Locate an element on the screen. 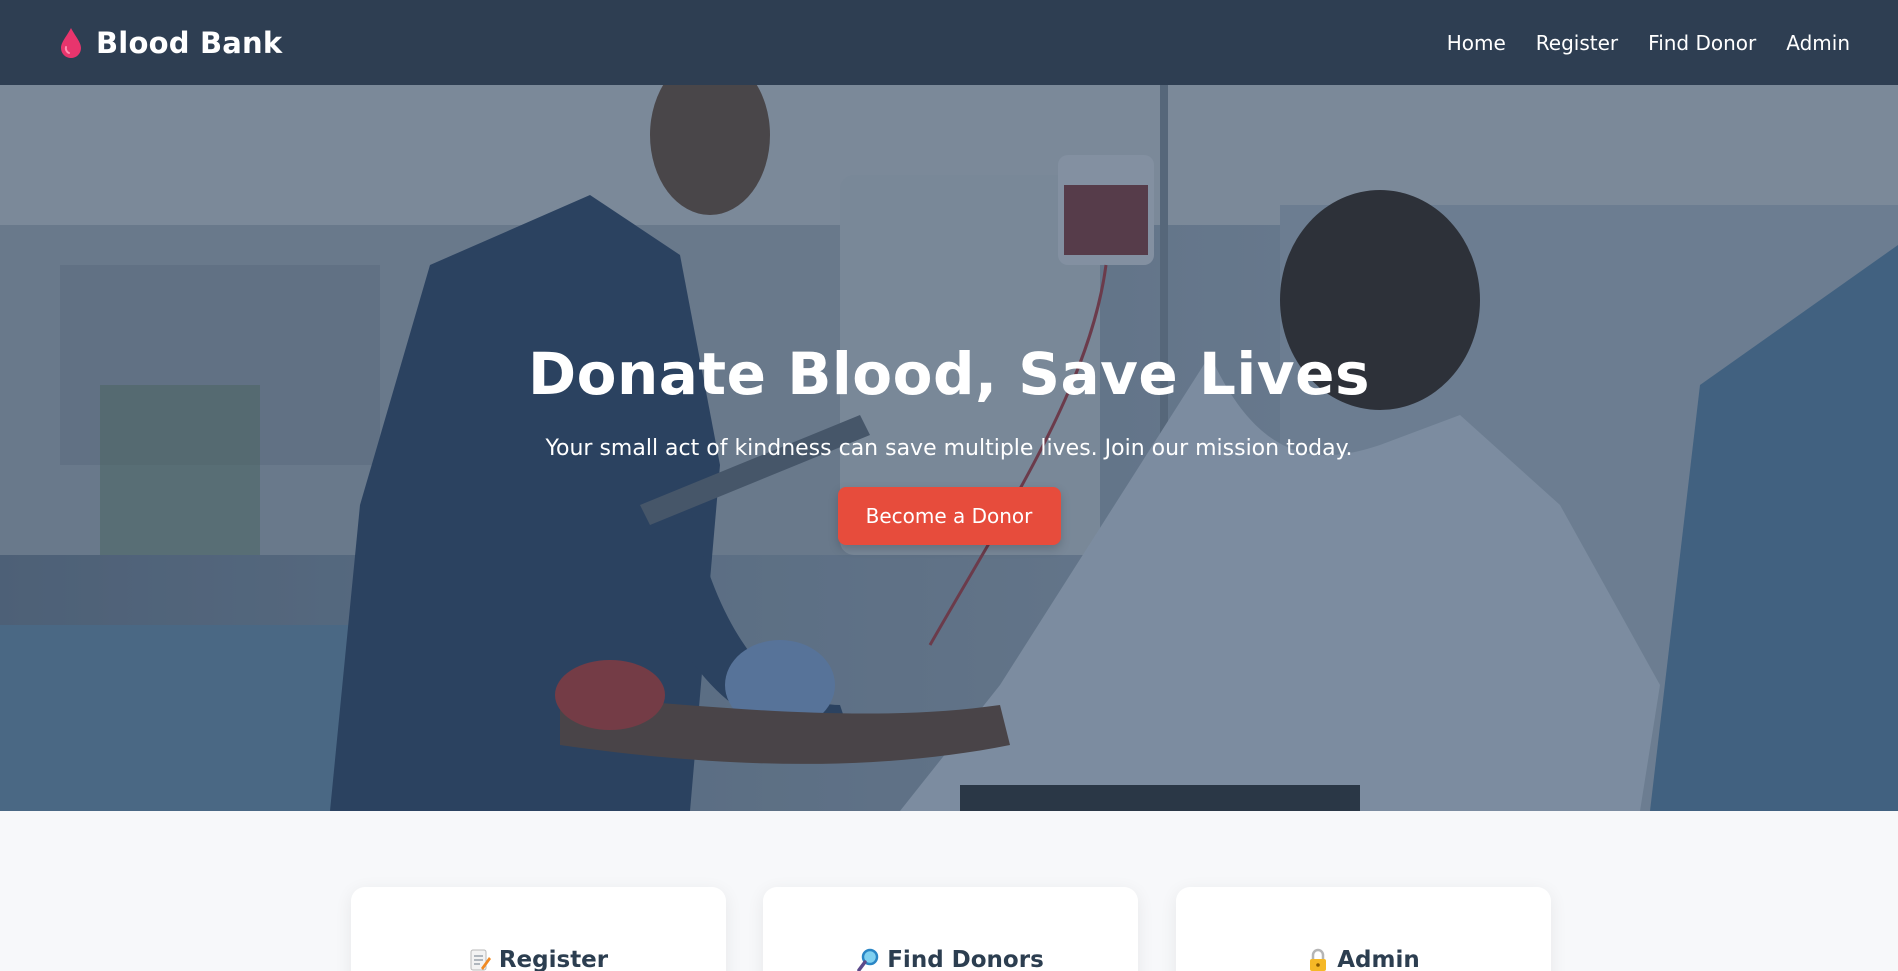 Image resolution: width=1898 pixels, height=971 pixels. admin-card: Admin is located at coordinates (1363, 929).